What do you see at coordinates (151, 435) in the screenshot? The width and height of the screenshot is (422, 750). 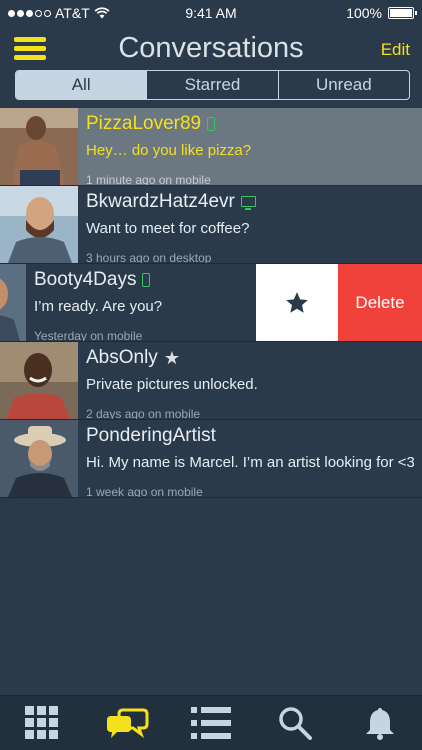 I see `contact-name: PonderingArtist` at bounding box center [151, 435].